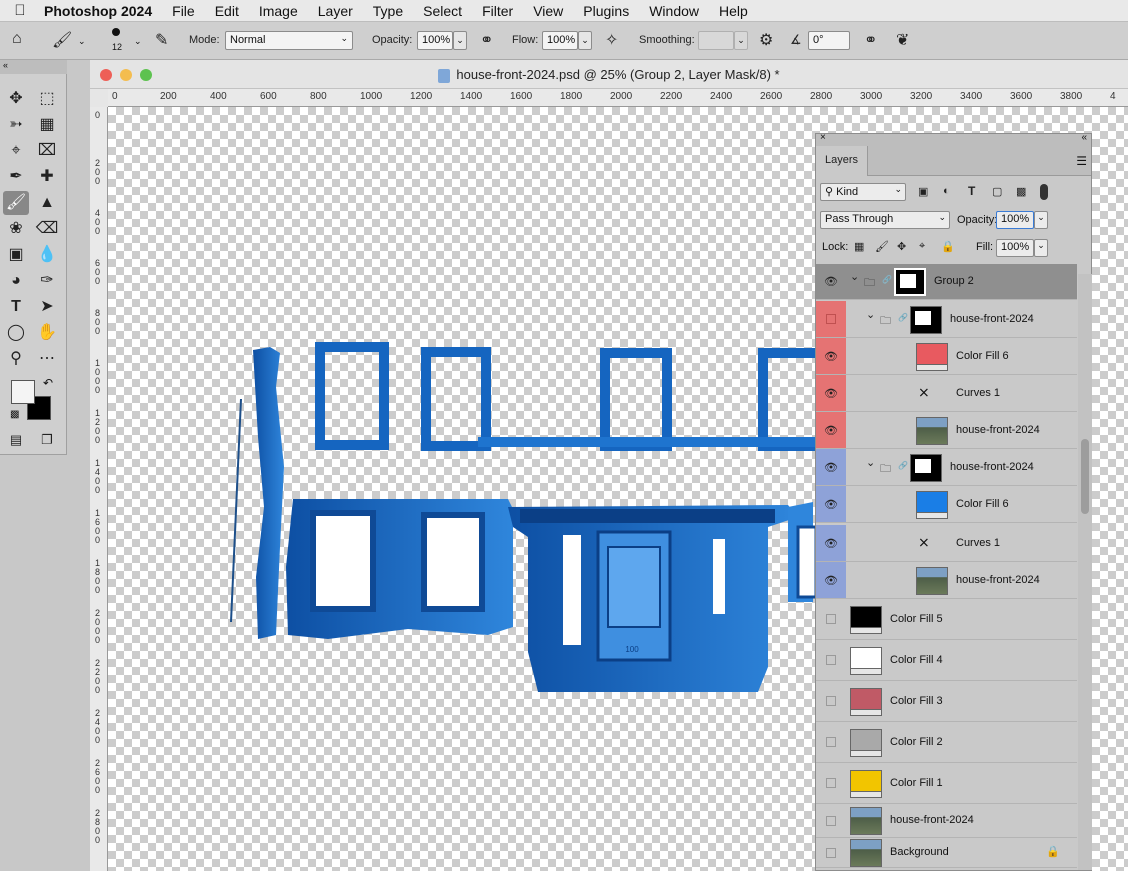  I want to click on swap-colors-icon: ↶, so click(48, 383).